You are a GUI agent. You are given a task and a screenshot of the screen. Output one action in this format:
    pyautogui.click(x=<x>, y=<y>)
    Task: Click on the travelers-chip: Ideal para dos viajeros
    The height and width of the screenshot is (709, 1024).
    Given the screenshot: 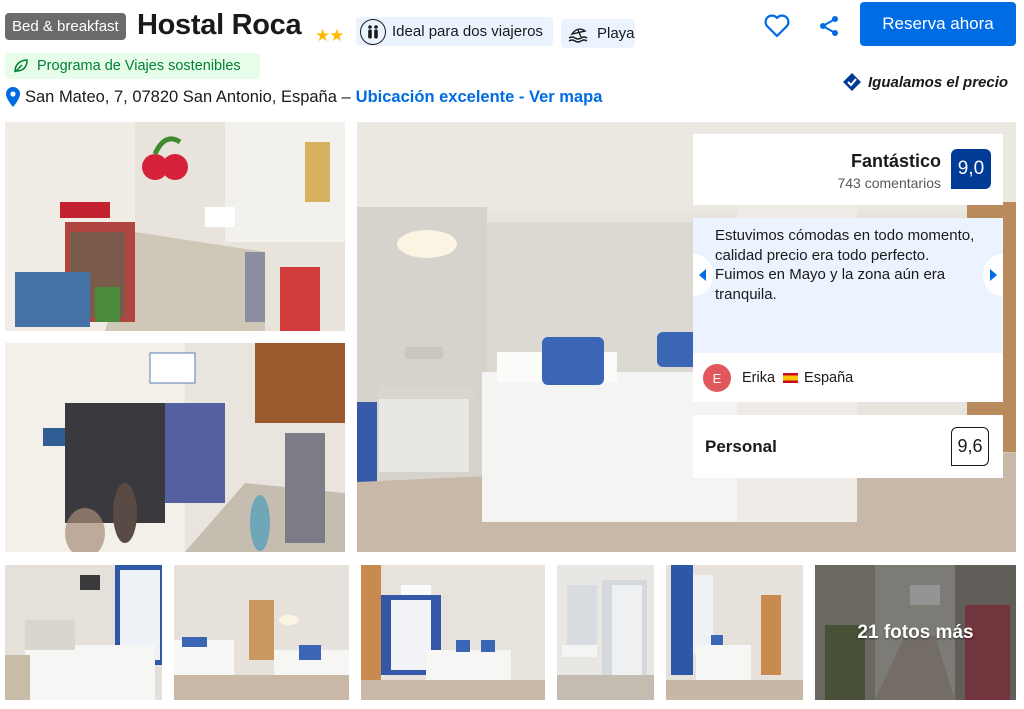 What is the action you would take?
    pyautogui.click(x=454, y=31)
    